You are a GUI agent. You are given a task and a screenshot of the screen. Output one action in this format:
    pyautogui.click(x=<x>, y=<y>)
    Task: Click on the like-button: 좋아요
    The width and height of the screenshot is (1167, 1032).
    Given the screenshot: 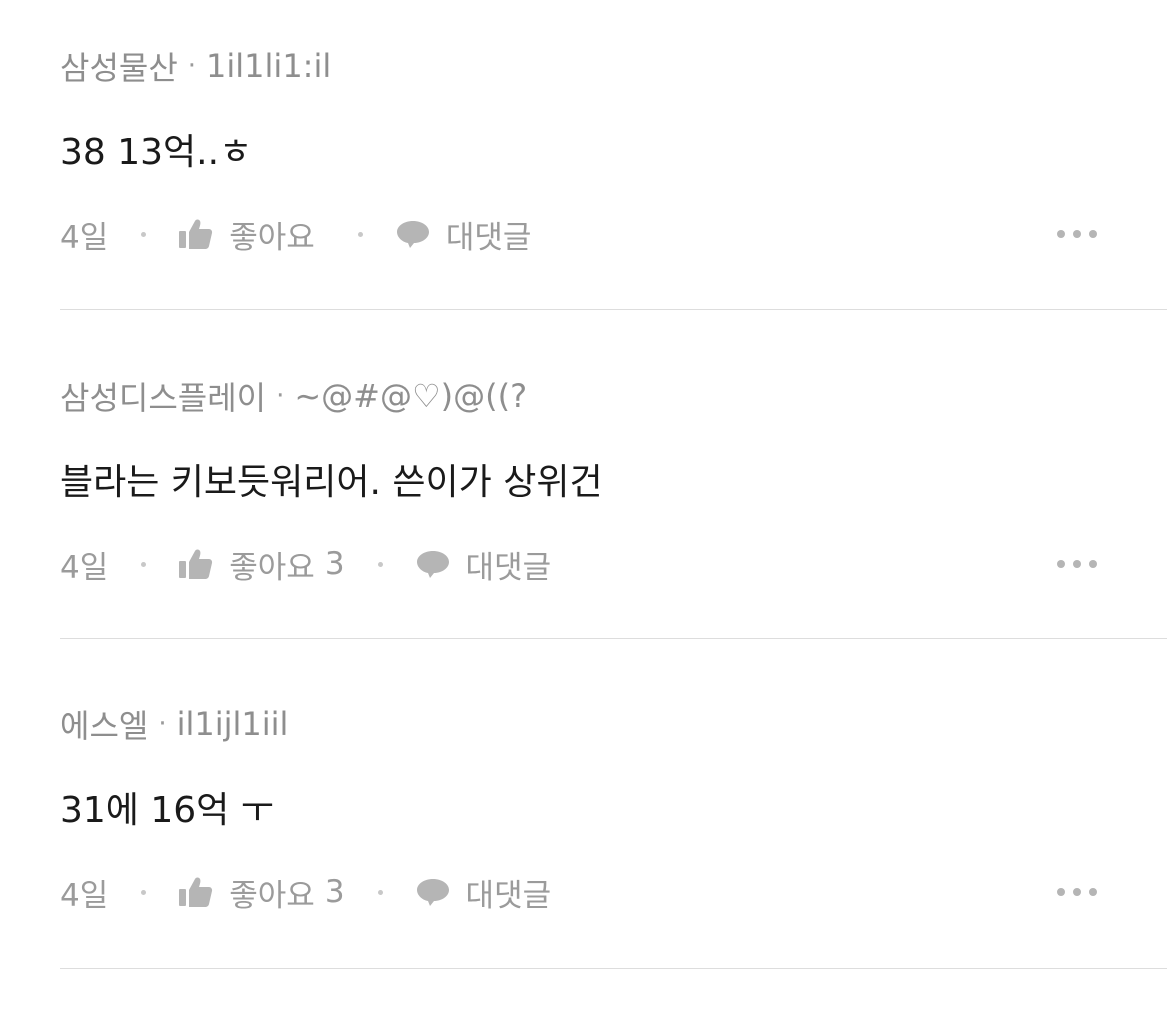 What is the action you would take?
    pyautogui.click(x=252, y=234)
    